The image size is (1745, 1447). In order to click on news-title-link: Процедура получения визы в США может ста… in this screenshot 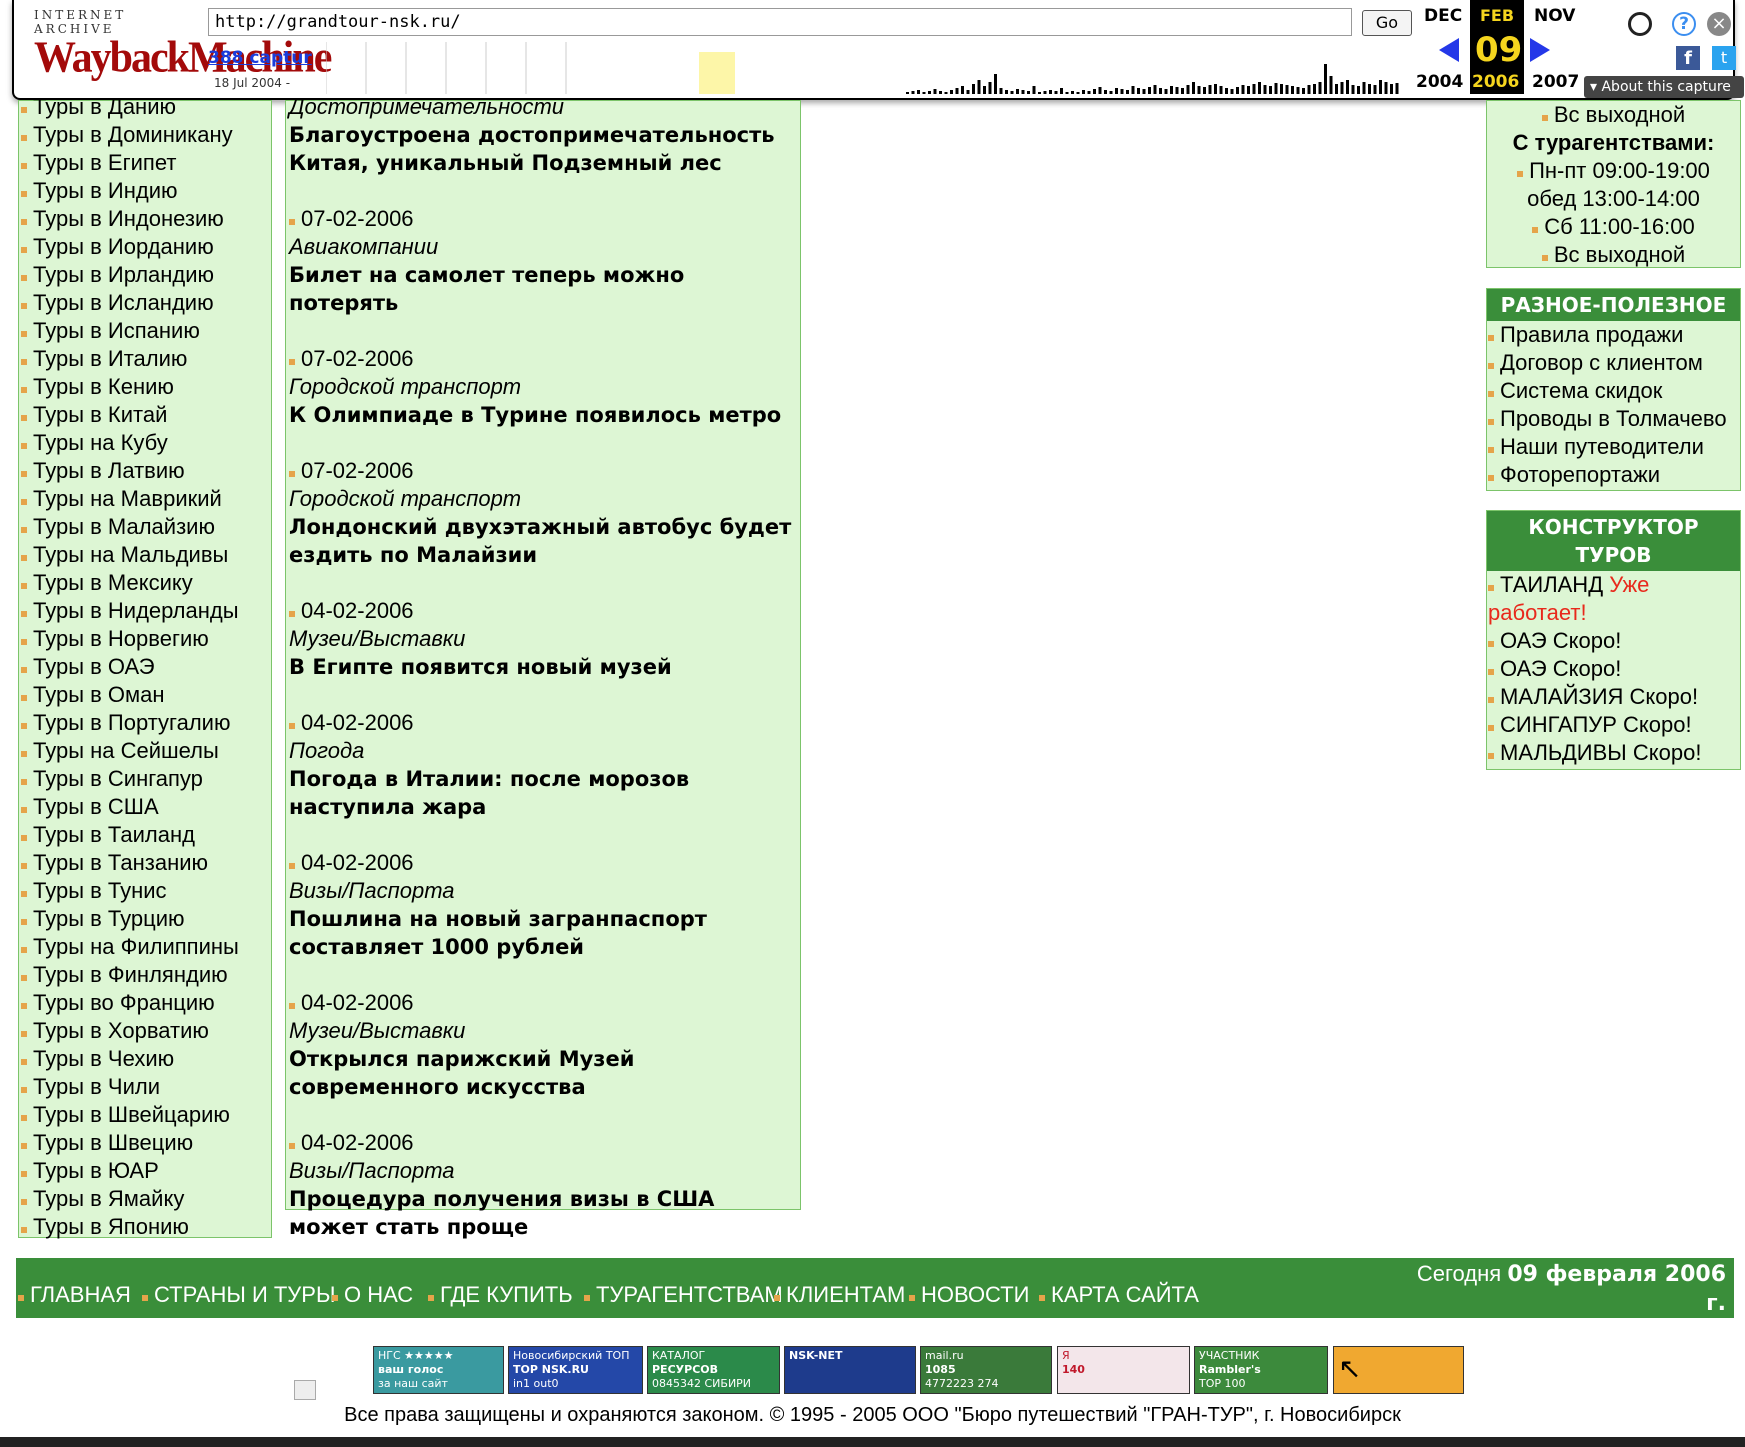, I will do `click(543, 1213)`.